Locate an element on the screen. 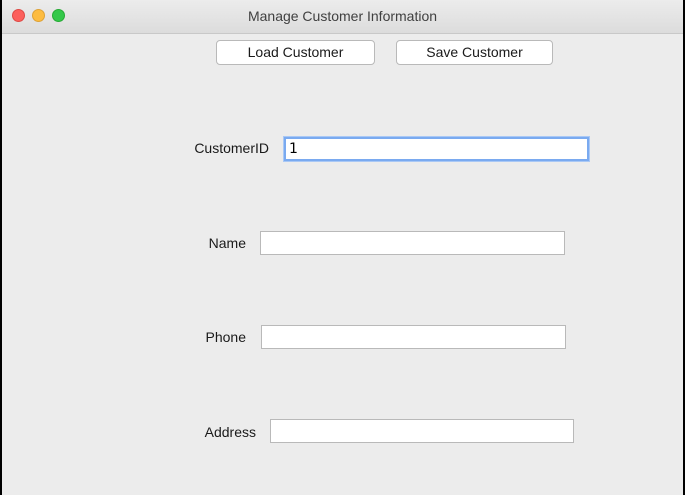 Image resolution: width=687 pixels, height=495 pixels. name-field is located at coordinates (412, 243).